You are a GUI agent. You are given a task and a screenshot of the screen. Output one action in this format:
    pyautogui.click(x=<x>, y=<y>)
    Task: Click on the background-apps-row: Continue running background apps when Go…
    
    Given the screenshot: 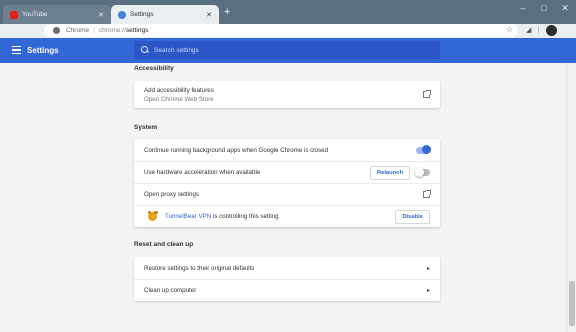 What is the action you would take?
    pyautogui.click(x=287, y=150)
    